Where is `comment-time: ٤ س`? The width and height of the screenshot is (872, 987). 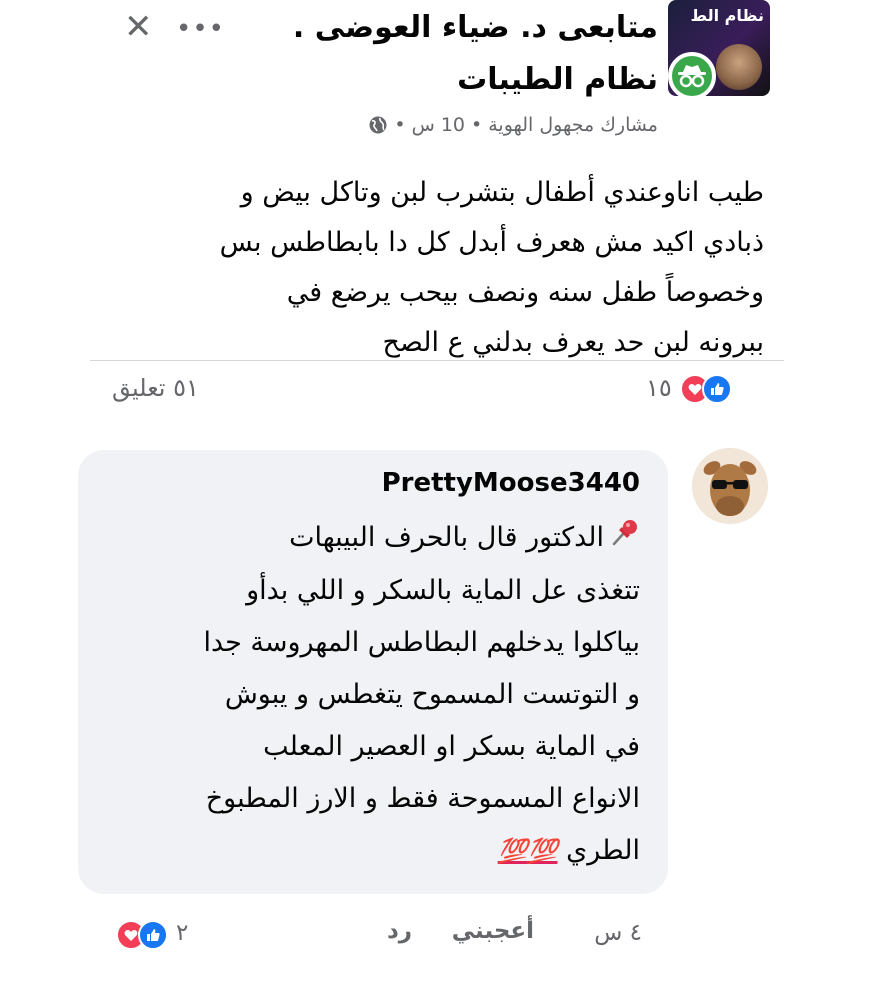 comment-time: ٤ س is located at coordinates (618, 933).